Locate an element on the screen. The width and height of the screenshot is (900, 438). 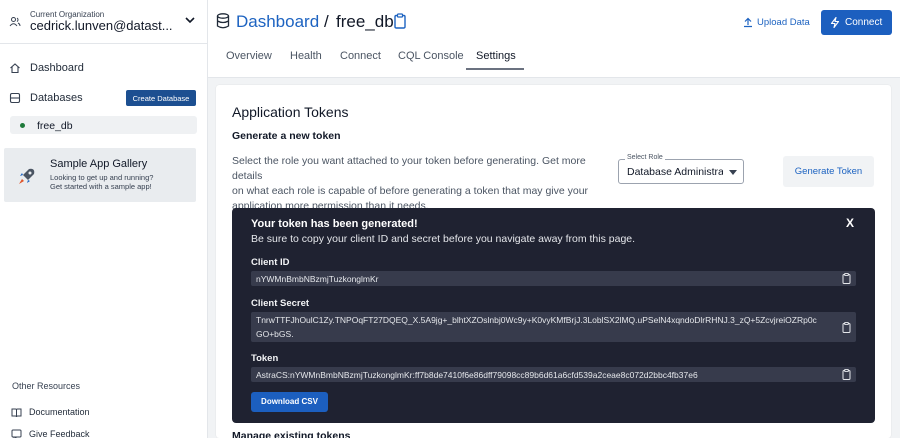
section-subtitle: Generate a new token is located at coordinates (286, 136).